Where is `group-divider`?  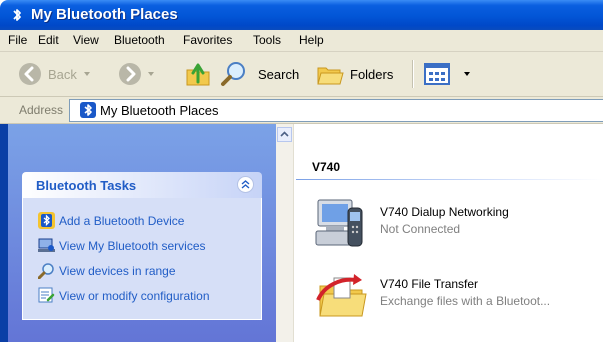 group-divider is located at coordinates (449, 179).